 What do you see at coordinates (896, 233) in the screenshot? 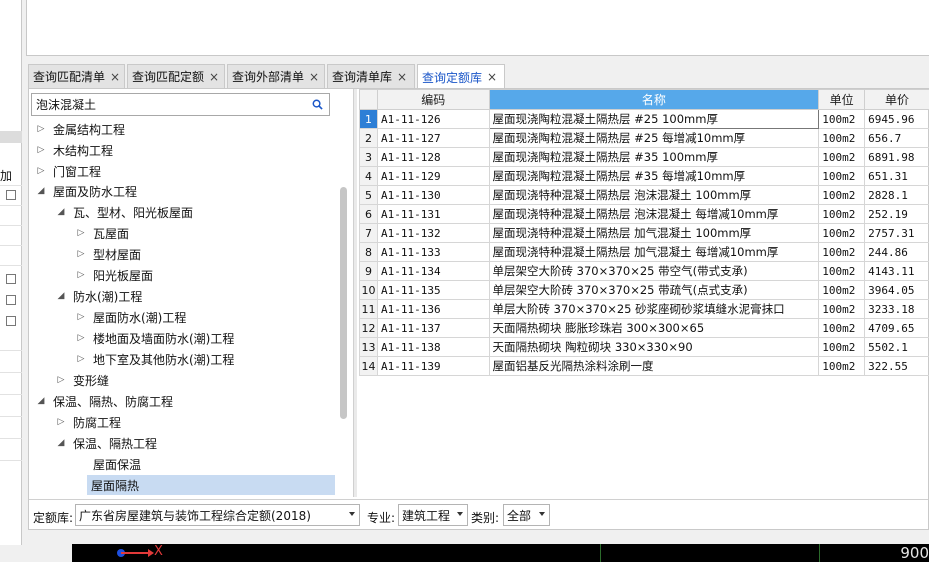
I see `cell-price: 2757.31` at bounding box center [896, 233].